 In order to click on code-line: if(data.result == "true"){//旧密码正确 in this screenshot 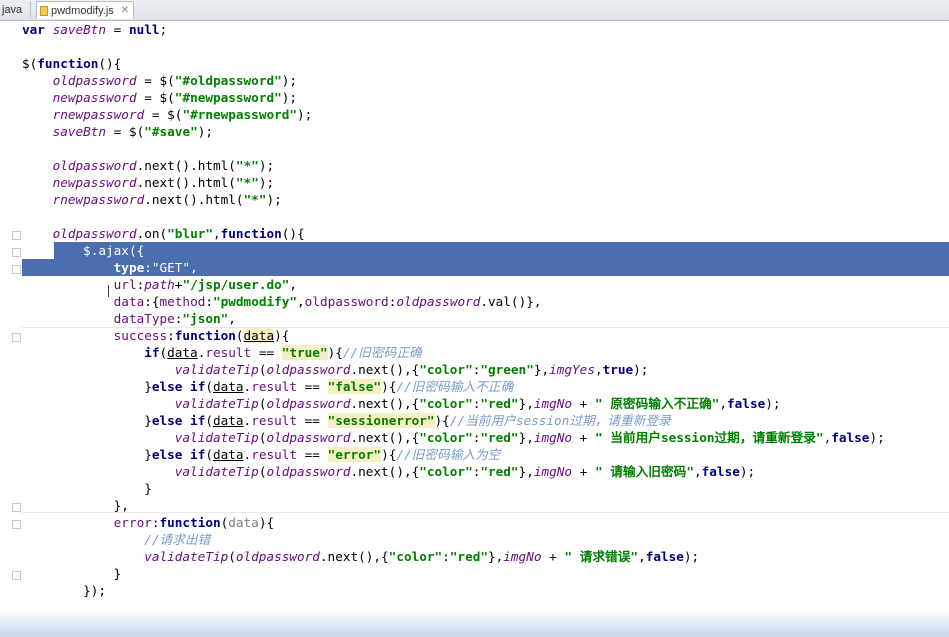, I will do `click(283, 352)`.